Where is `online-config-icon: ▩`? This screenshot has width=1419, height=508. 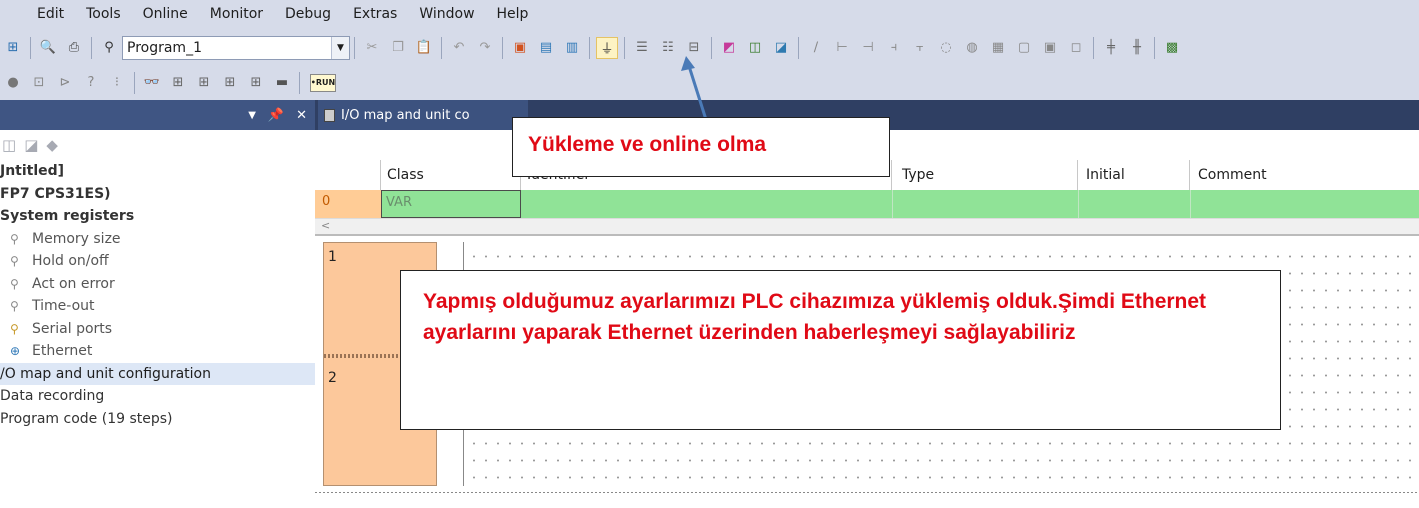 online-config-icon: ▩ is located at coordinates (1172, 48).